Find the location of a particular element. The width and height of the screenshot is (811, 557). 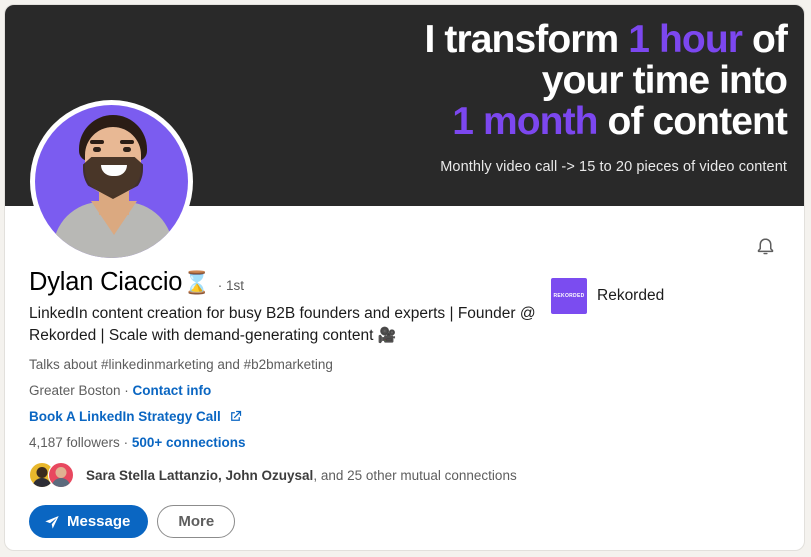

send-plane-icon is located at coordinates (52, 522).